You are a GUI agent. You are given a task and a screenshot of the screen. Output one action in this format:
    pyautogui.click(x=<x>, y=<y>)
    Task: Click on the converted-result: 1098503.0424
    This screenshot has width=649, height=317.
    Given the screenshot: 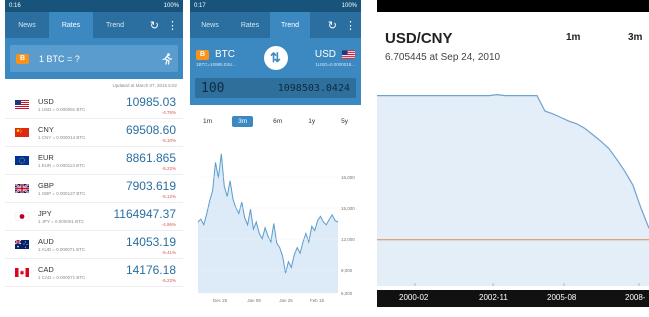 What is the action you would take?
    pyautogui.click(x=313, y=88)
    